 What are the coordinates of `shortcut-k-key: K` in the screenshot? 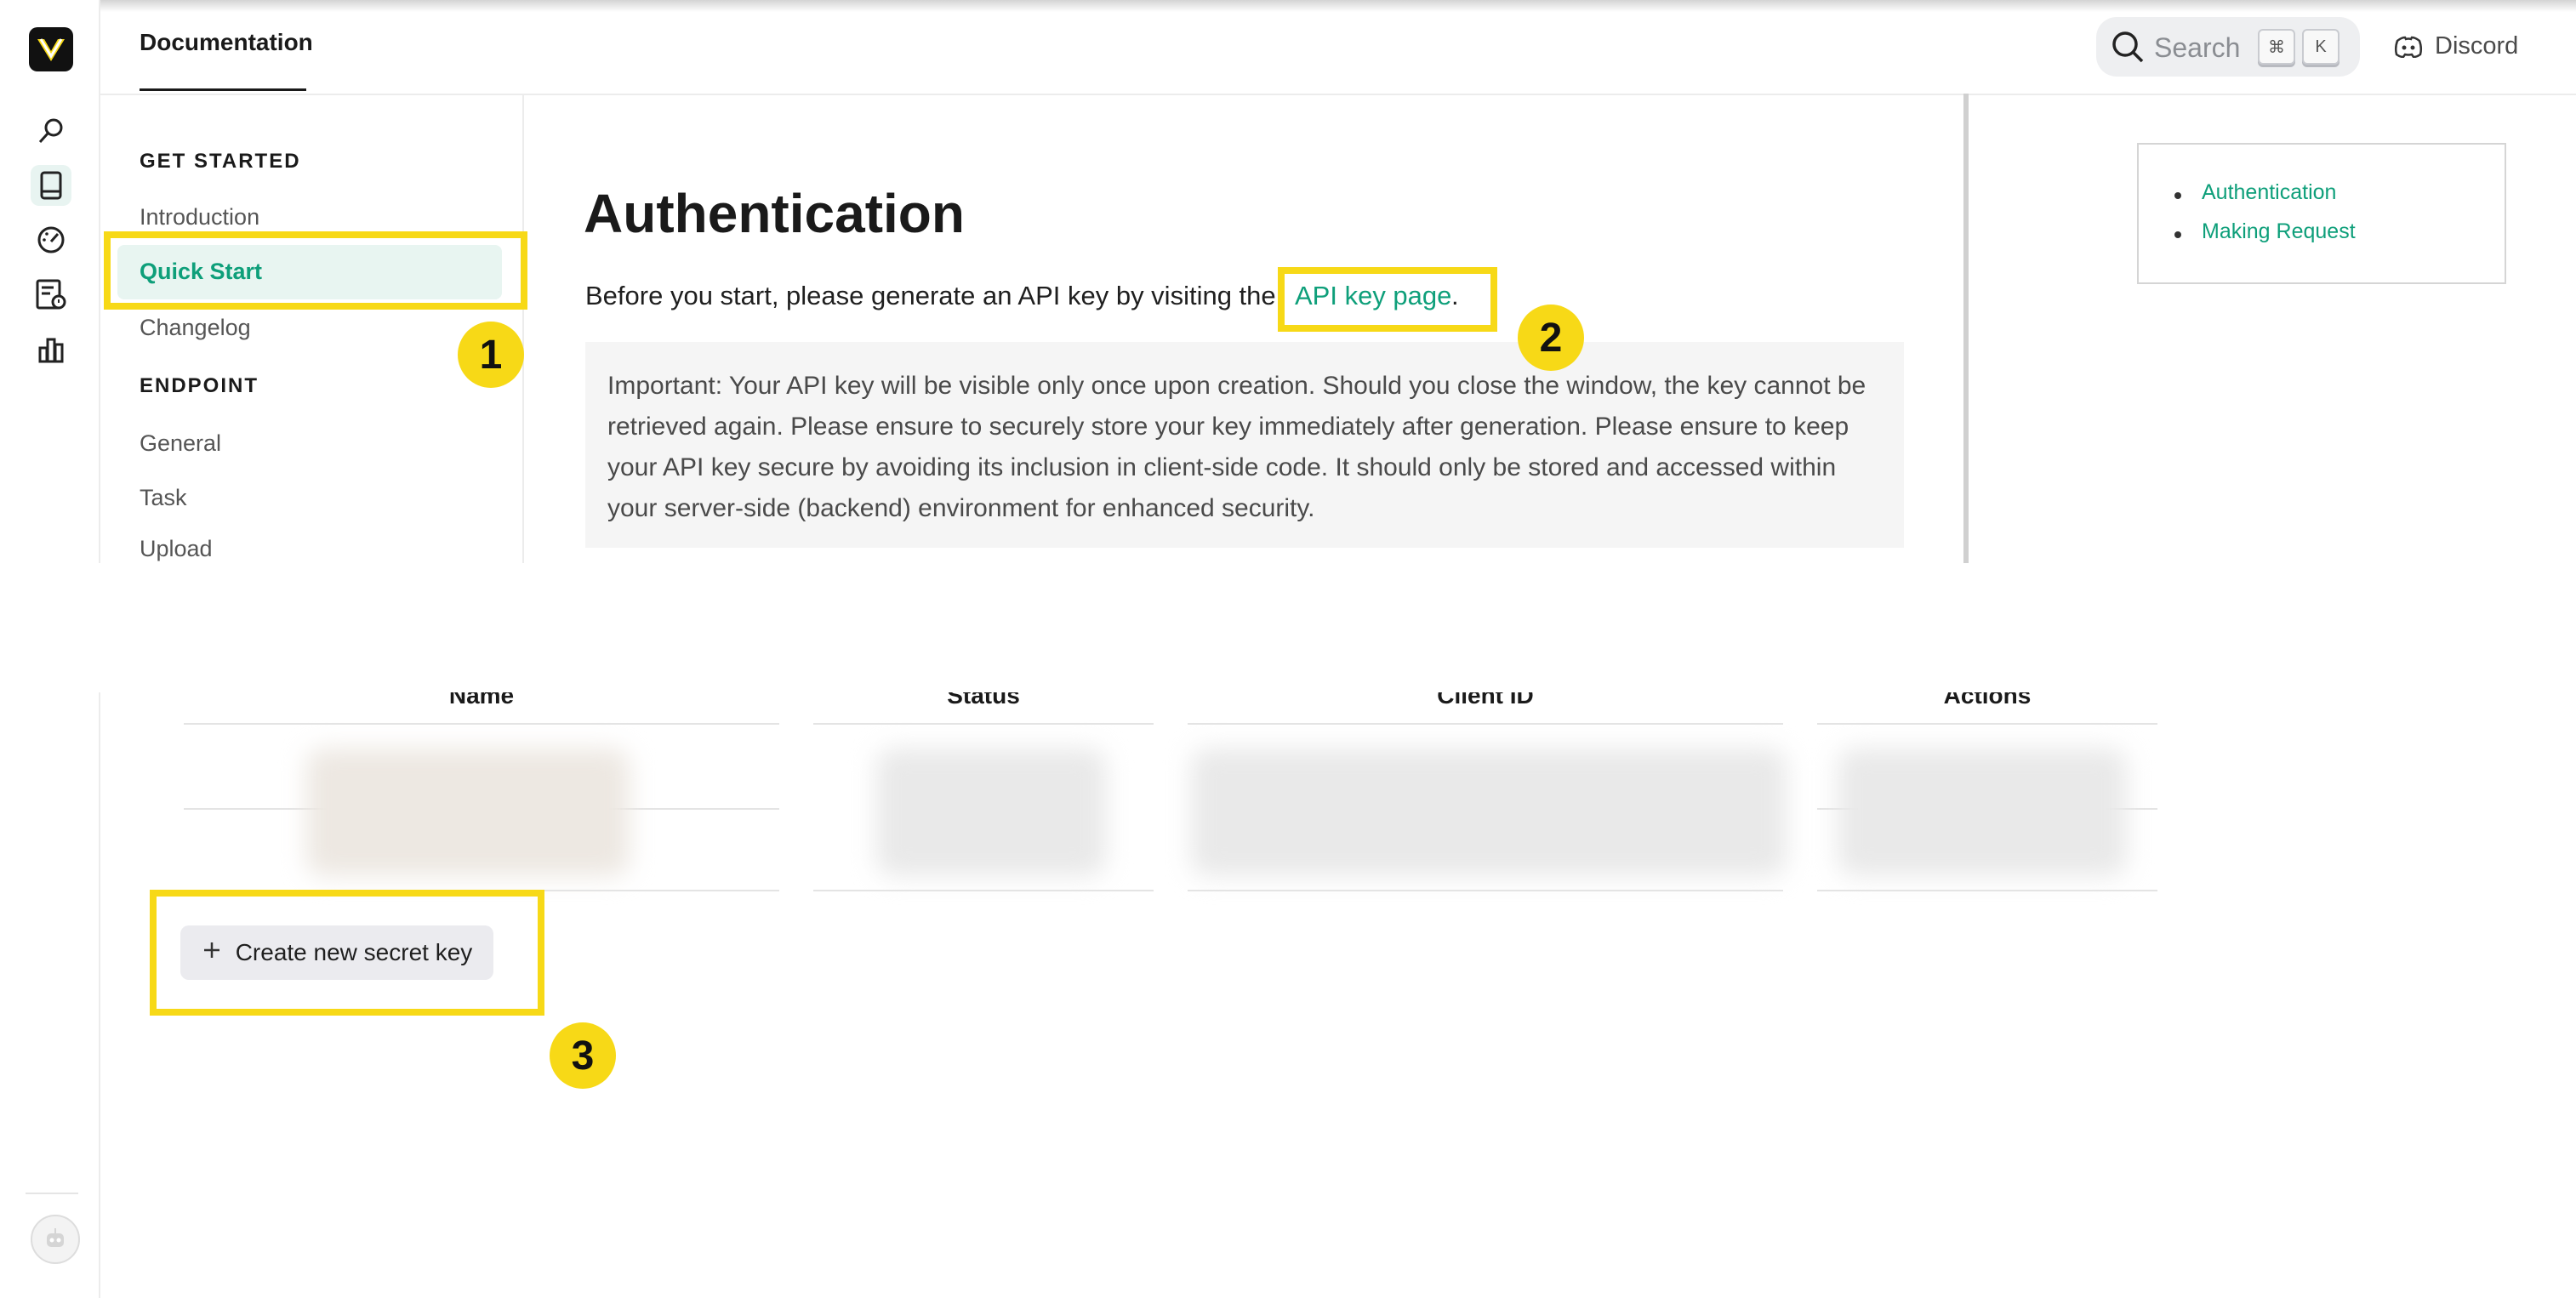 It's located at (2321, 47).